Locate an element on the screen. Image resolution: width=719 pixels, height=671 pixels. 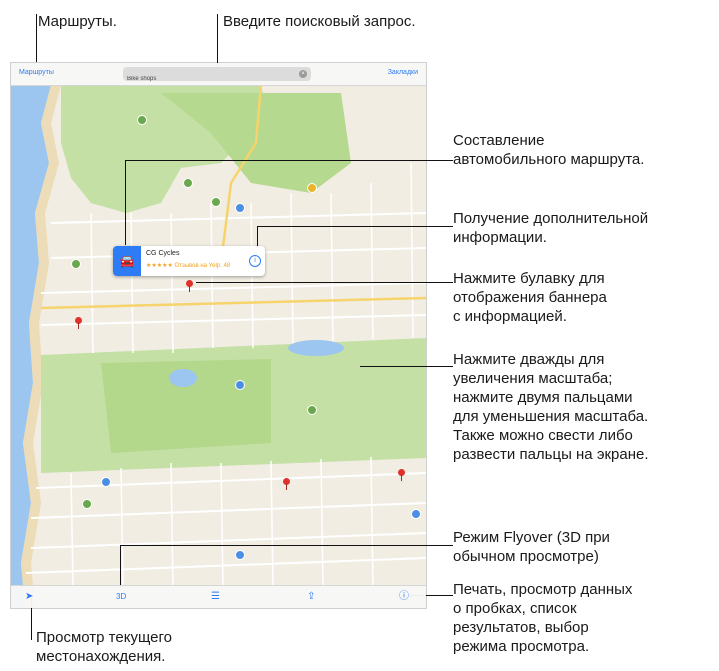
leader-line-search is located at coordinates (217, 42).